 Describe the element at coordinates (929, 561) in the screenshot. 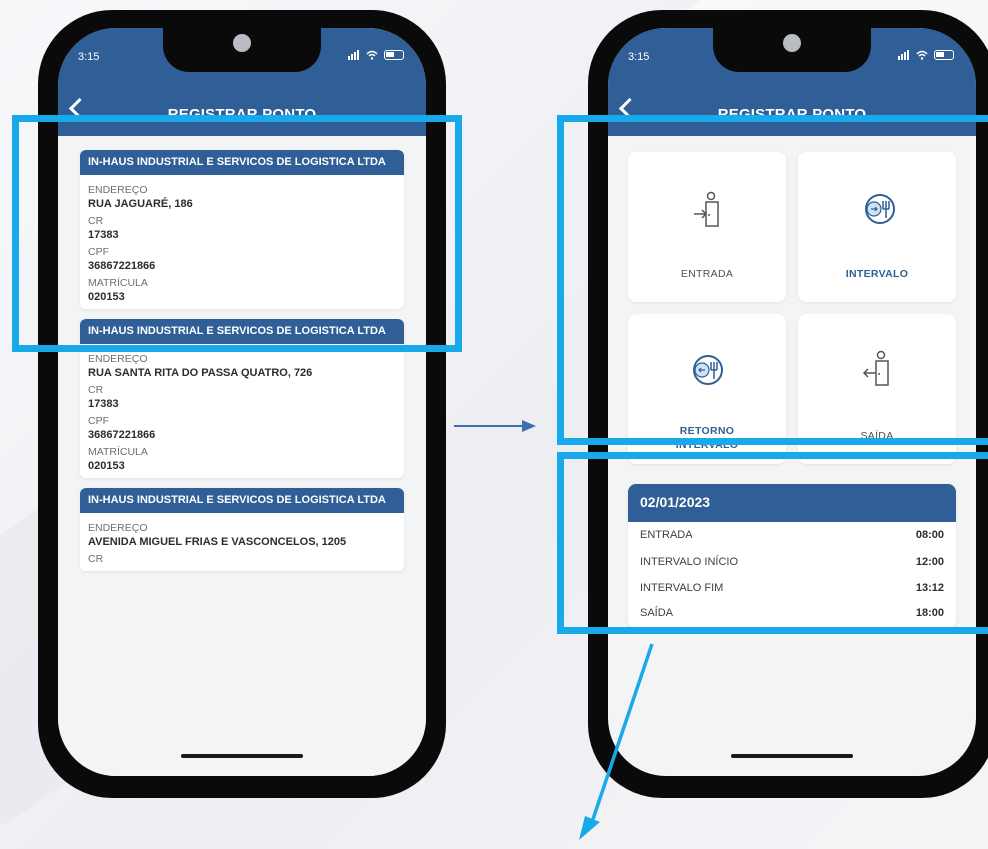

I see `summary-row-time: 12:00` at that location.